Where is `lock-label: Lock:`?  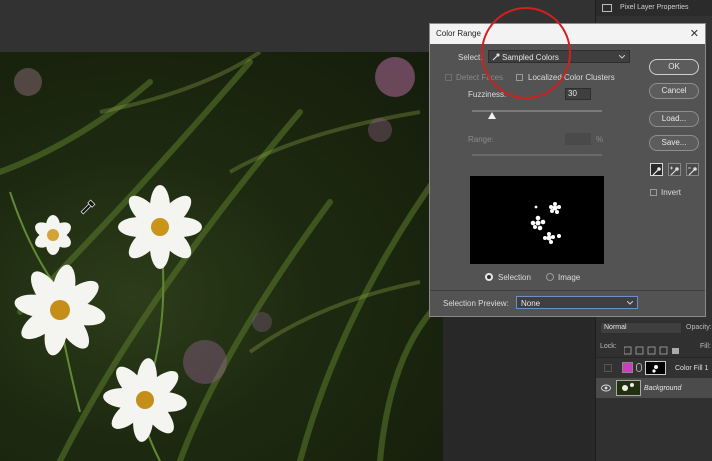
lock-label: Lock: is located at coordinates (608, 346).